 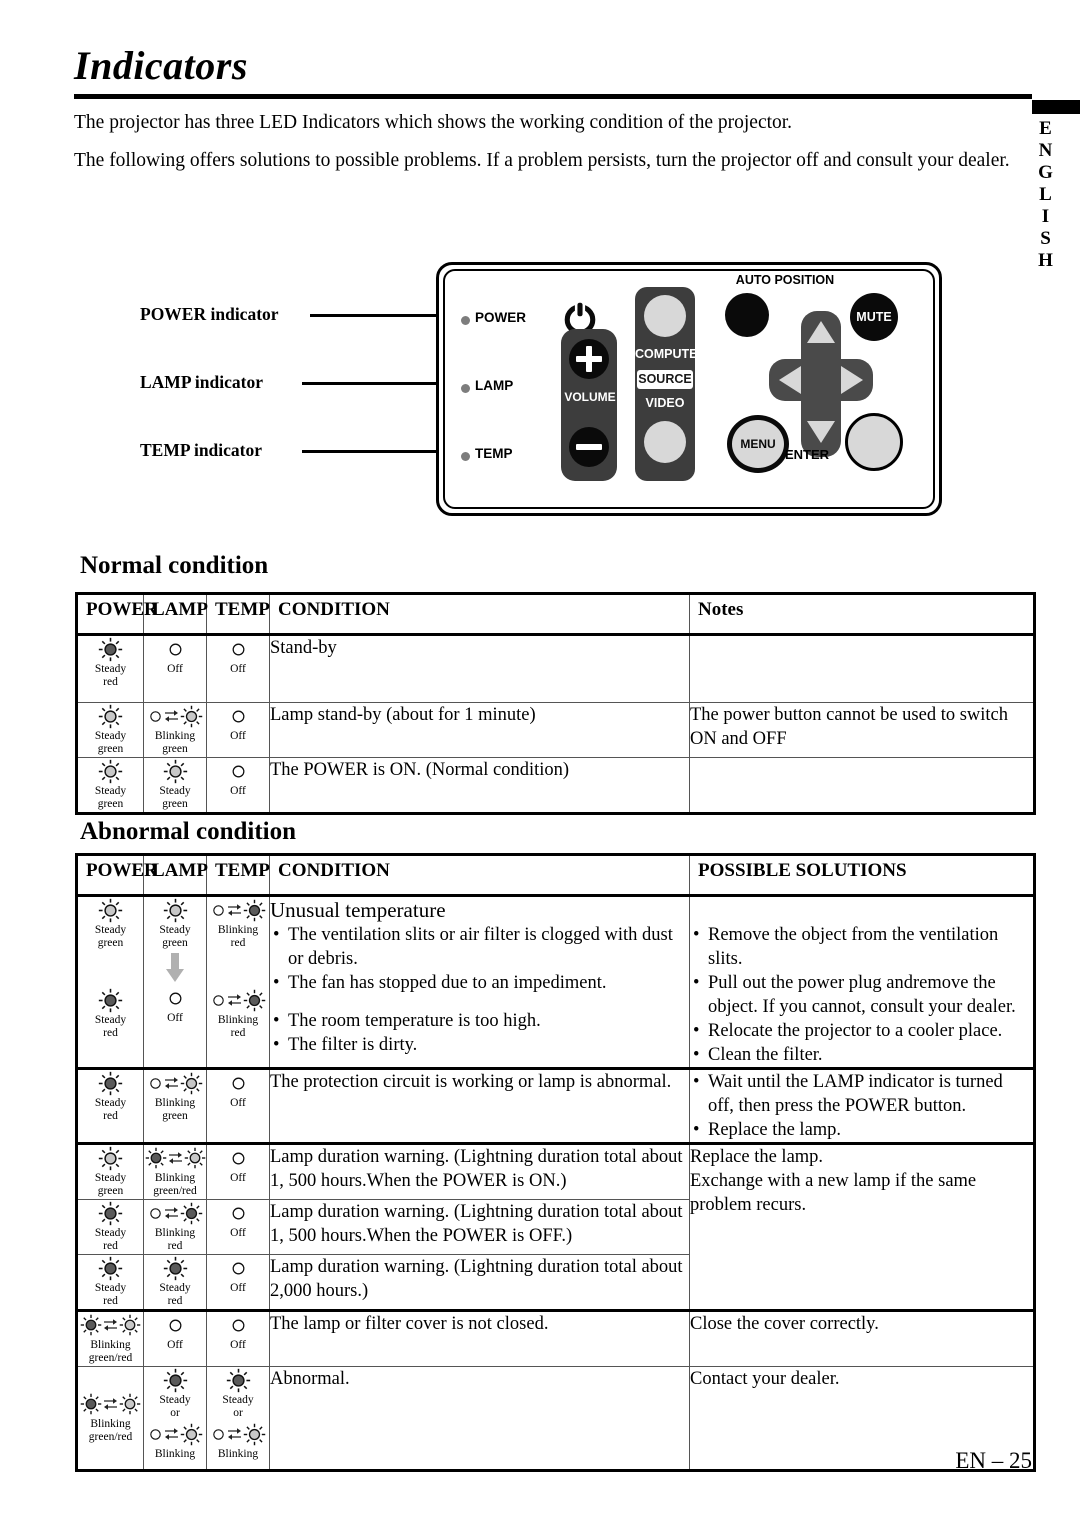 What do you see at coordinates (465, 388) in the screenshot?
I see `lamp-led` at bounding box center [465, 388].